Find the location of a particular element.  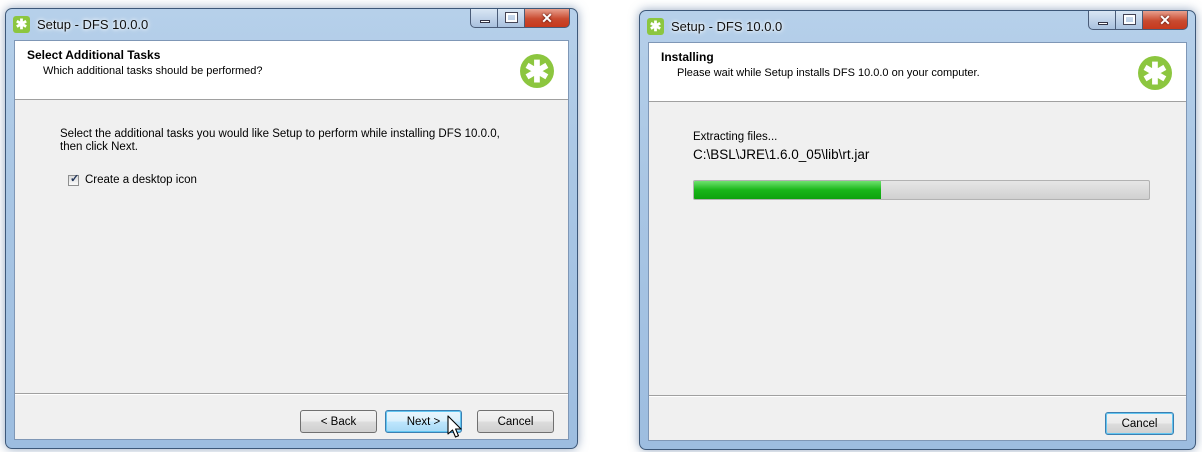

checkmark-icon: ✓ is located at coordinates (75, 178).